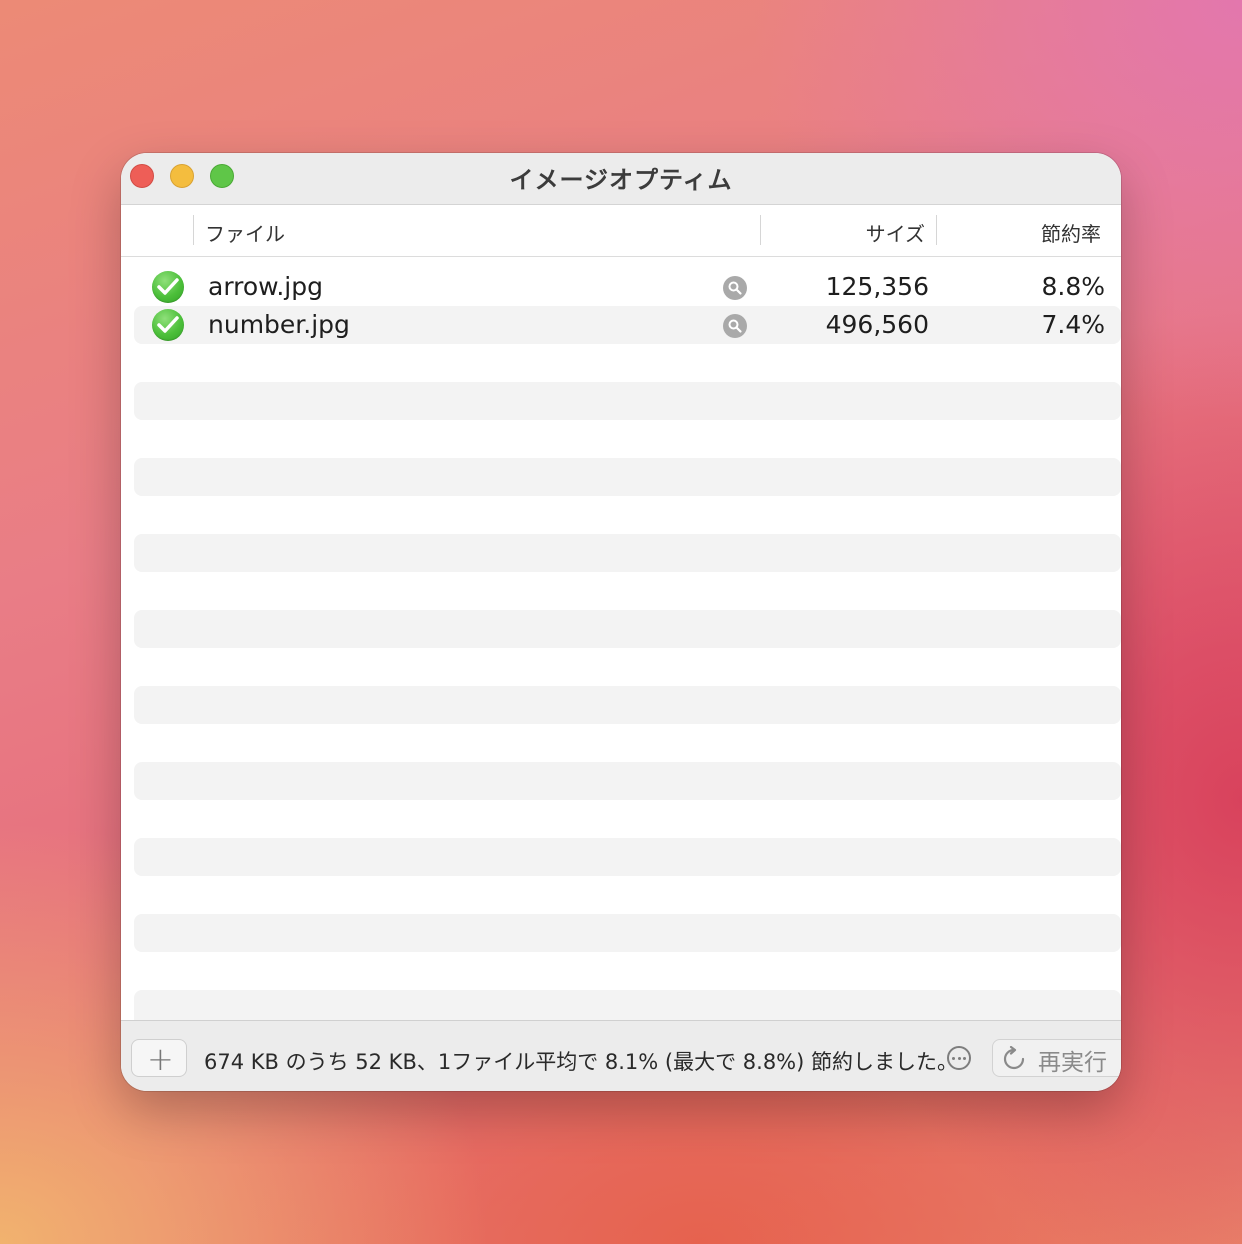 Image resolution: width=1242 pixels, height=1244 pixels. I want to click on file-name: arrow.jpg, so click(265, 286).